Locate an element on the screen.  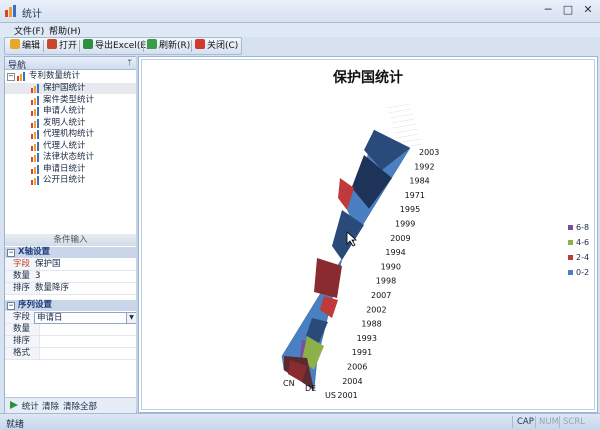
x-axis-sort-row: 排序 数量降序 is located at coordinates (70, 289).